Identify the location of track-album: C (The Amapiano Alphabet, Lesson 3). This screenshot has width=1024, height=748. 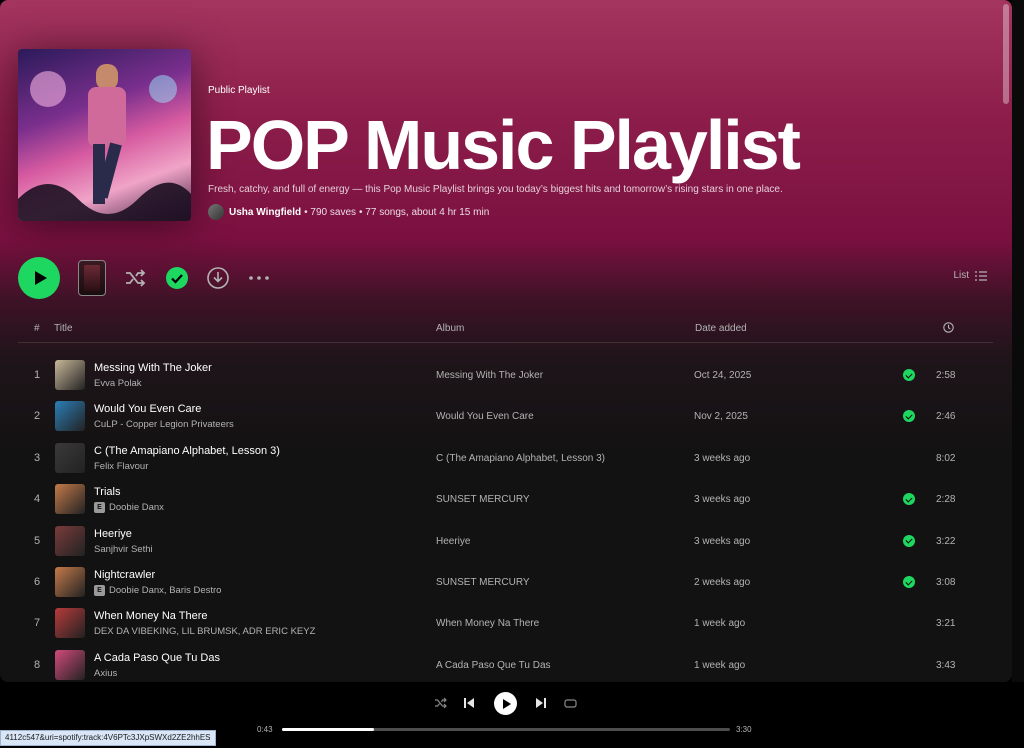
(520, 458).